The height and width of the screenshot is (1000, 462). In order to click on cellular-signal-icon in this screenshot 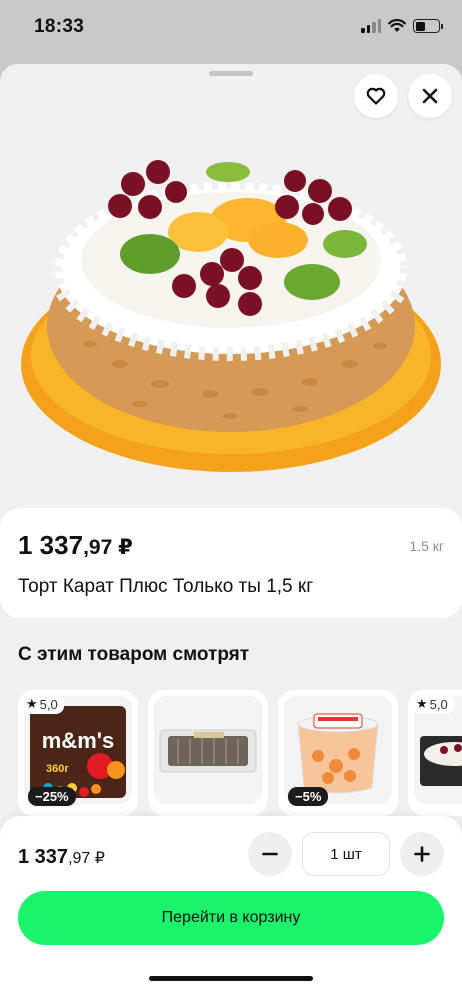, I will do `click(371, 26)`.